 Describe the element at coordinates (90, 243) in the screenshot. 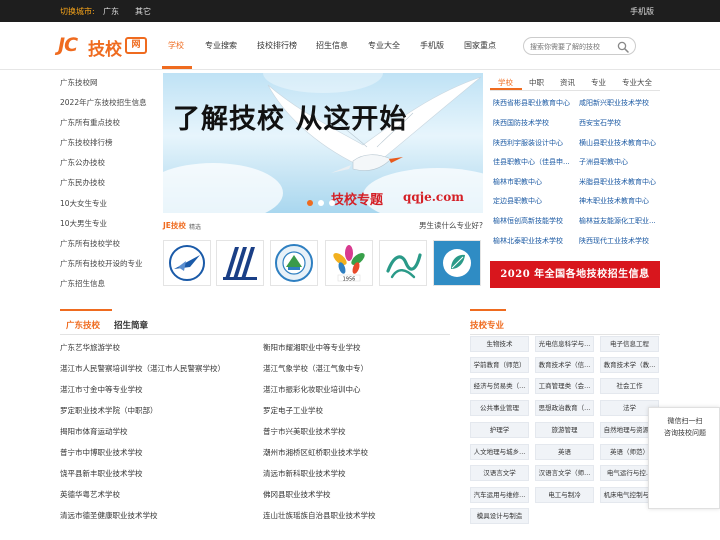

I see `left-list-item: 广东所有技校学校` at that location.